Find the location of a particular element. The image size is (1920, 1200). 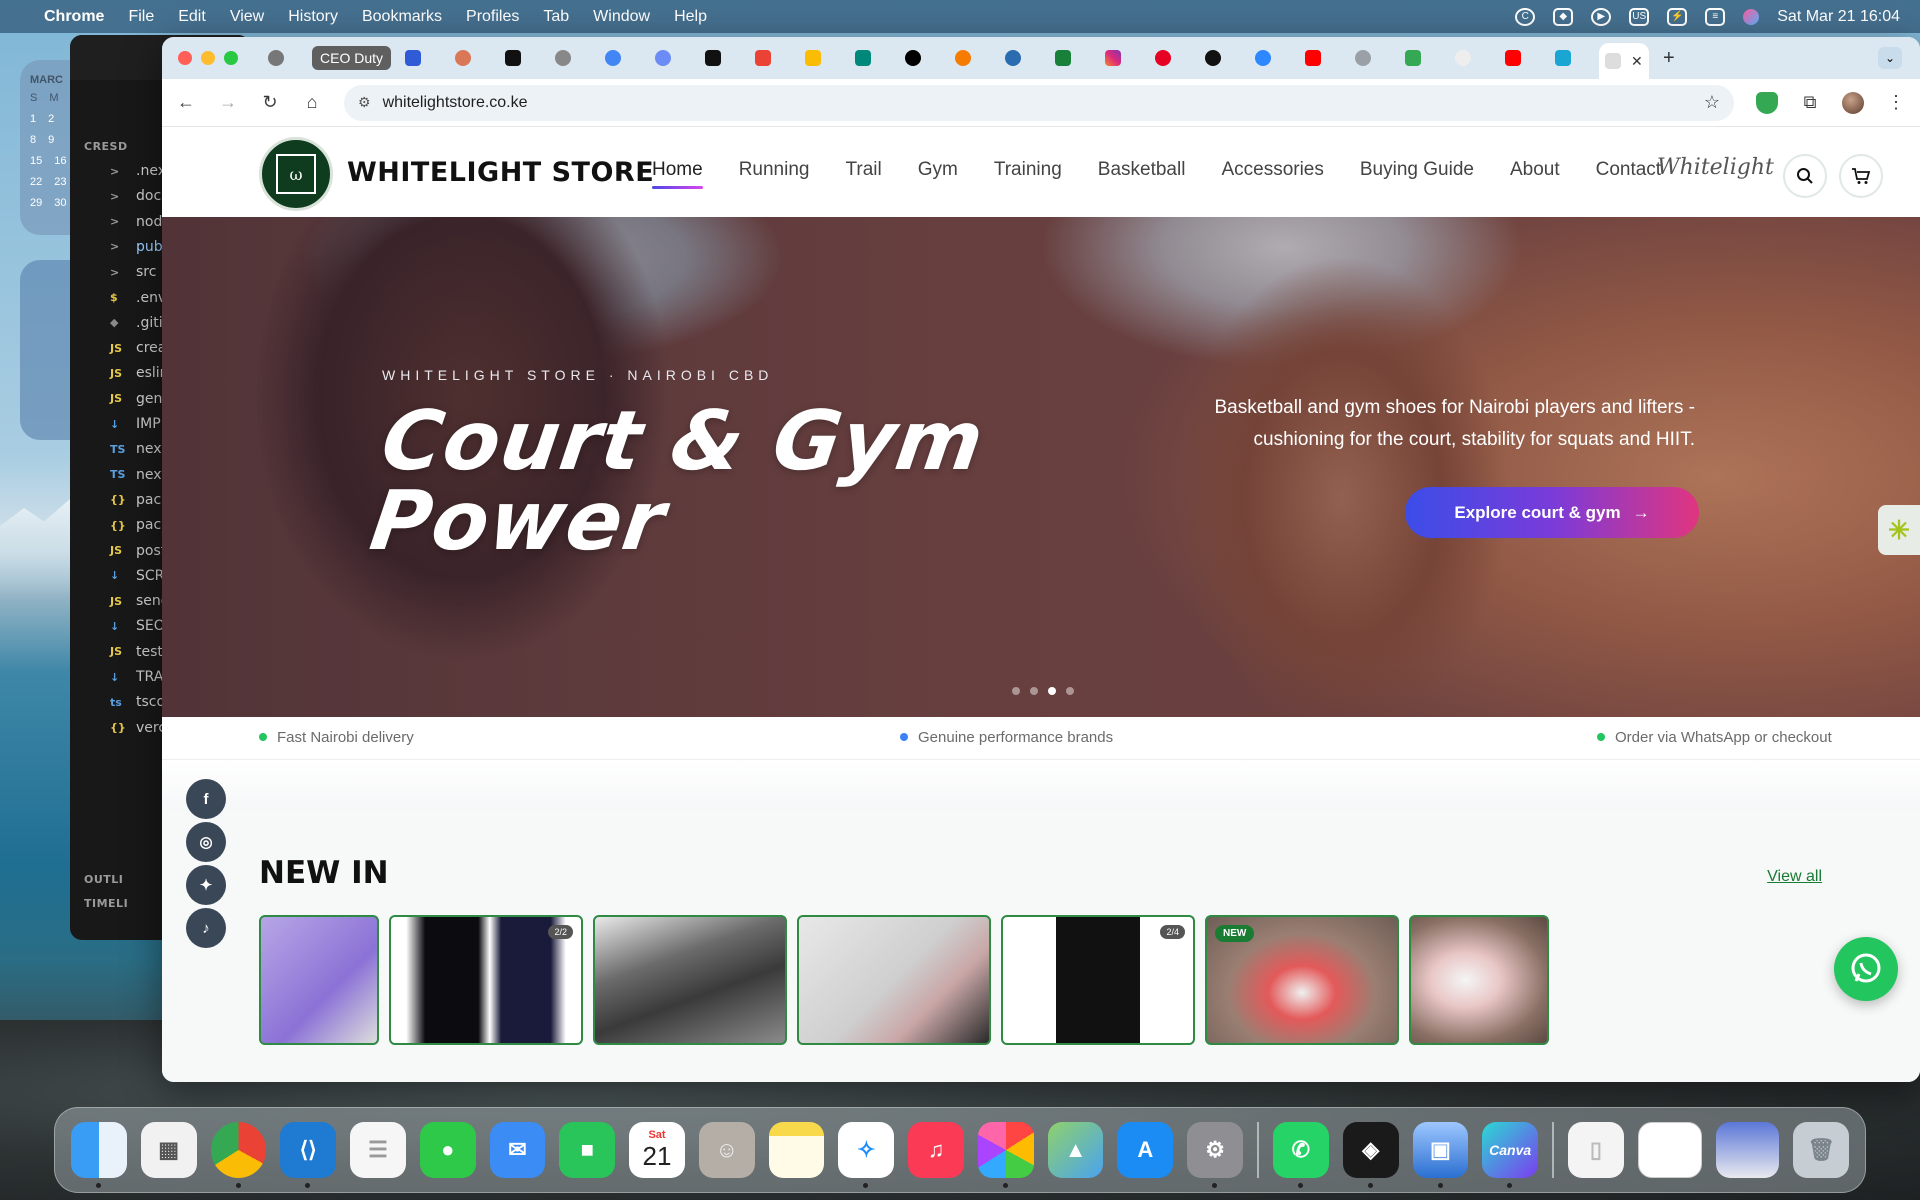

menu-help: Help is located at coordinates (690, 17).